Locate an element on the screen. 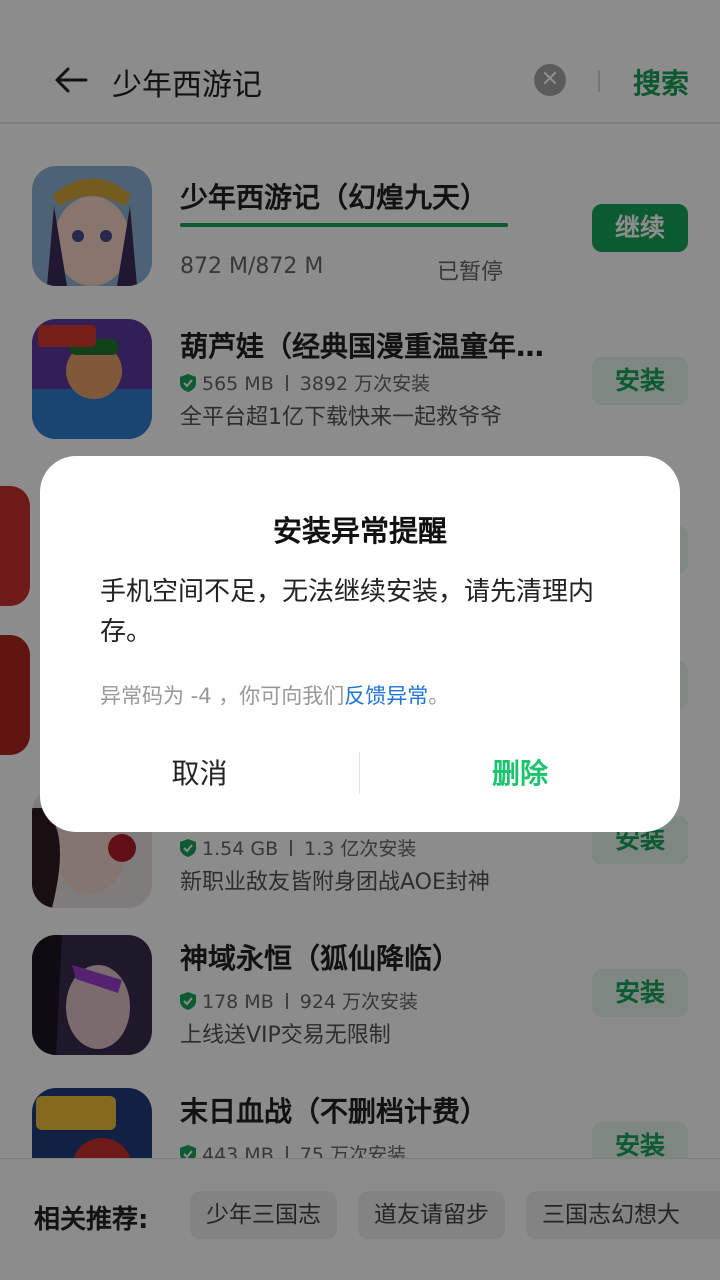 The width and height of the screenshot is (720, 1280). feedback-link: 反馈异常 is located at coordinates (386, 696).